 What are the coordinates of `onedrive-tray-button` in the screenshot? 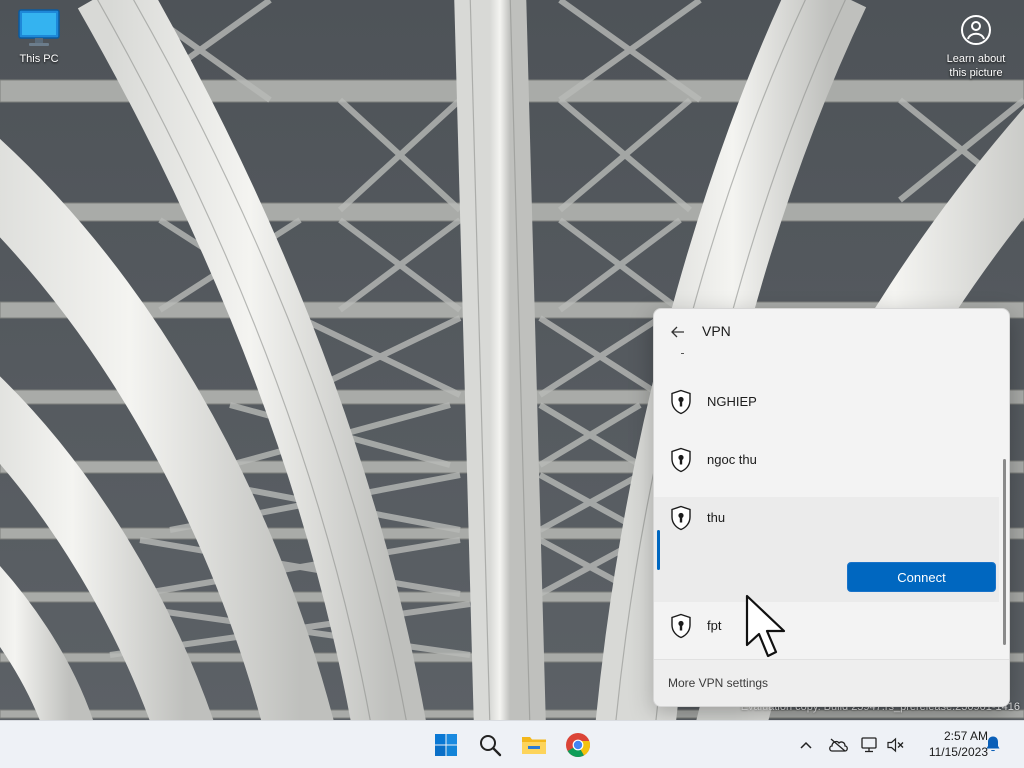 It's located at (838, 745).